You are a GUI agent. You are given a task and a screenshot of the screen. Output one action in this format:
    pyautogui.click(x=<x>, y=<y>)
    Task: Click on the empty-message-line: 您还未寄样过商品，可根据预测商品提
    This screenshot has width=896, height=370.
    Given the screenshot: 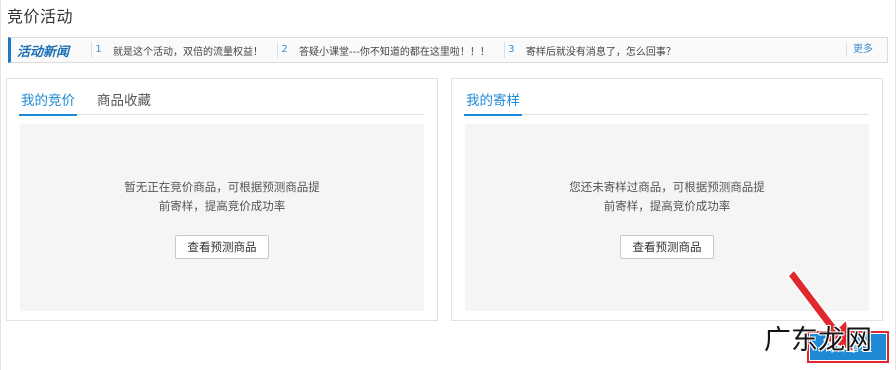 What is the action you would take?
    pyautogui.click(x=667, y=187)
    